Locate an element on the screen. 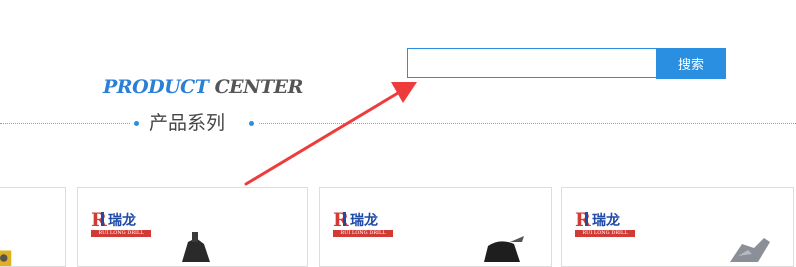 This screenshot has height=267, width=796. section-subtitle: 产品系列 is located at coordinates (187, 123).